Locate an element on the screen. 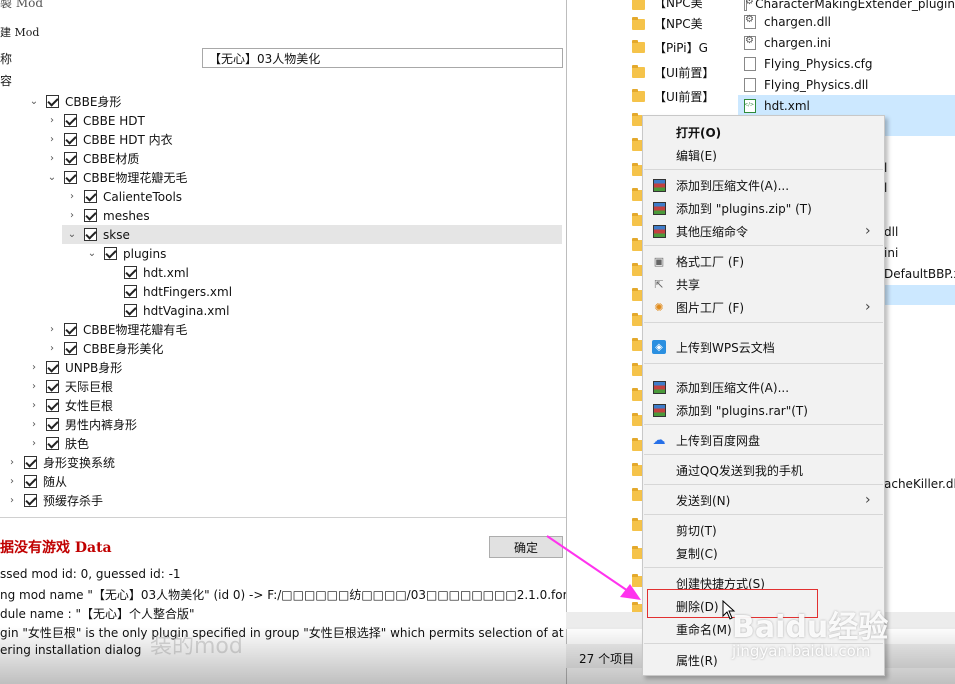  menu-separator is located at coordinates (763, 514).